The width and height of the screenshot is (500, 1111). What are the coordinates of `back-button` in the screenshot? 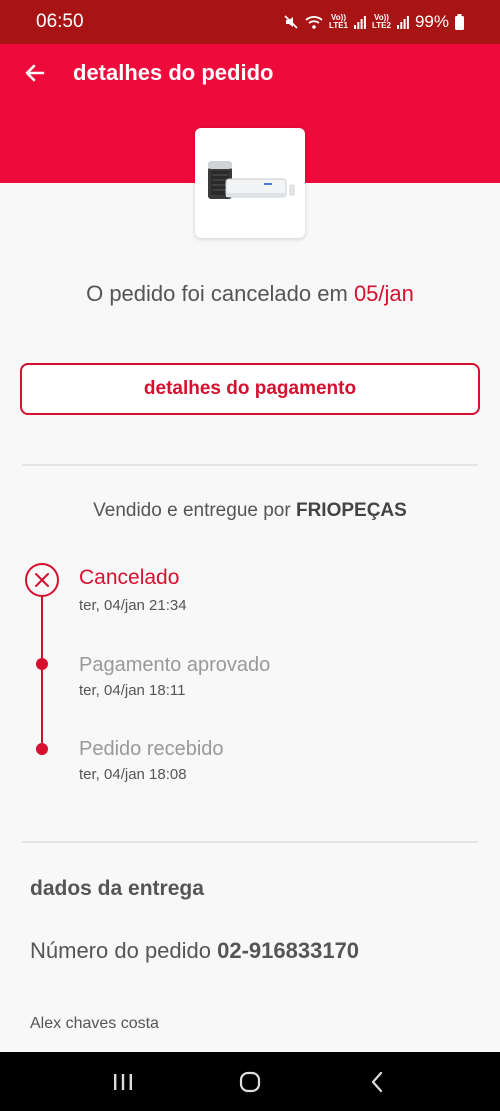 It's located at (35, 73).